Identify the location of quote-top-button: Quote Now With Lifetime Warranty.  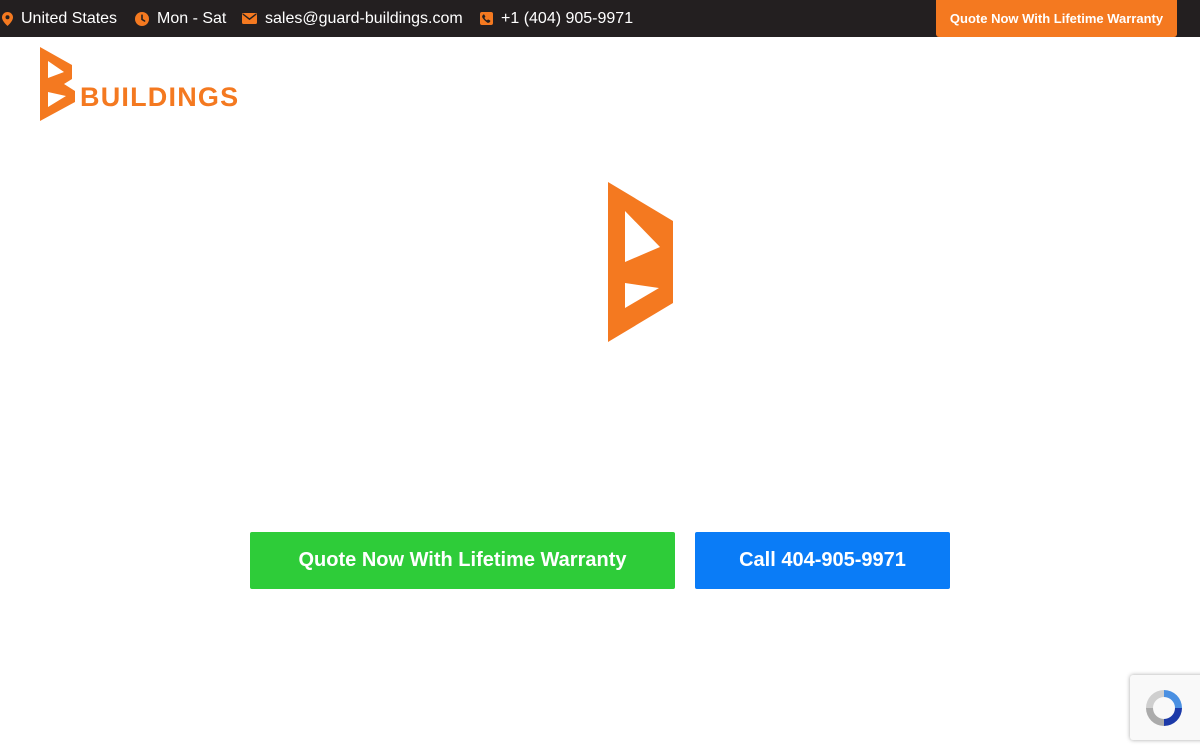
(1056, 18).